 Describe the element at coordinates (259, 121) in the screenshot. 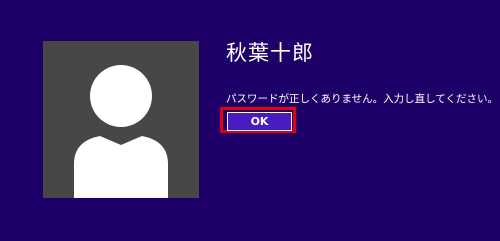

I see `ok-button: OK` at that location.